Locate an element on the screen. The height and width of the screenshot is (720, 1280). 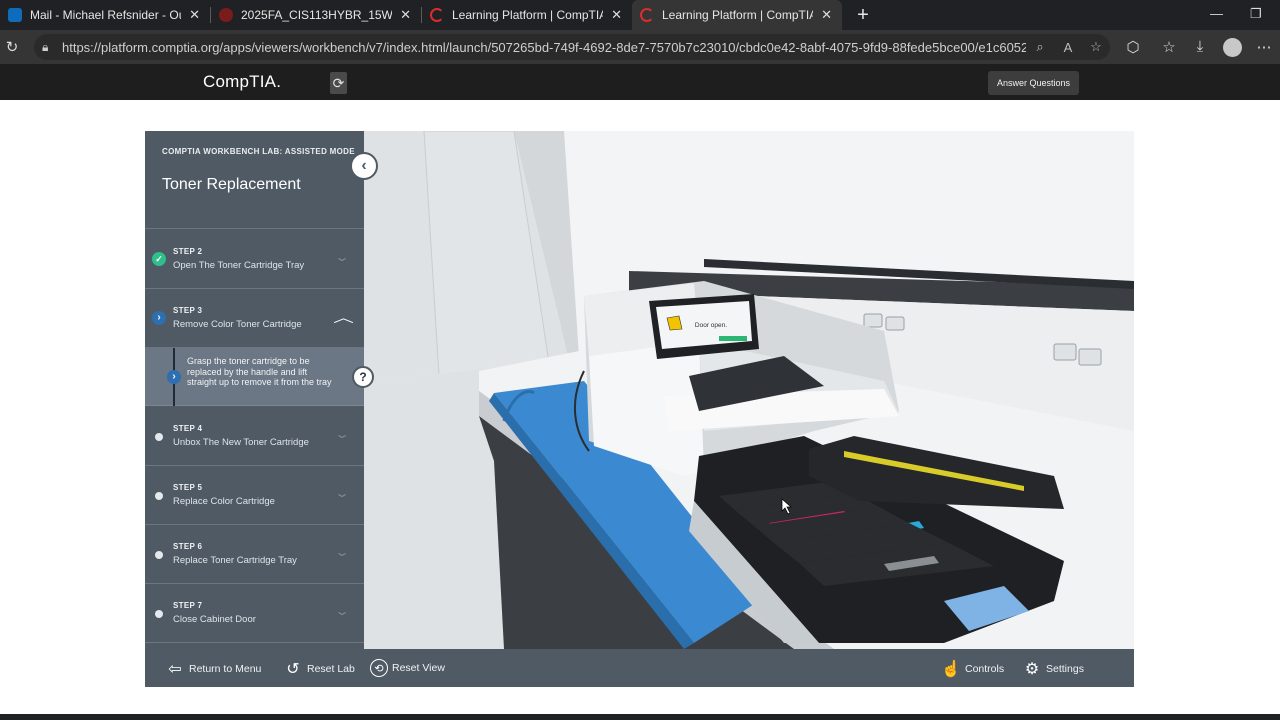
gear-icon: ⚙ is located at coordinates (1032, 669).